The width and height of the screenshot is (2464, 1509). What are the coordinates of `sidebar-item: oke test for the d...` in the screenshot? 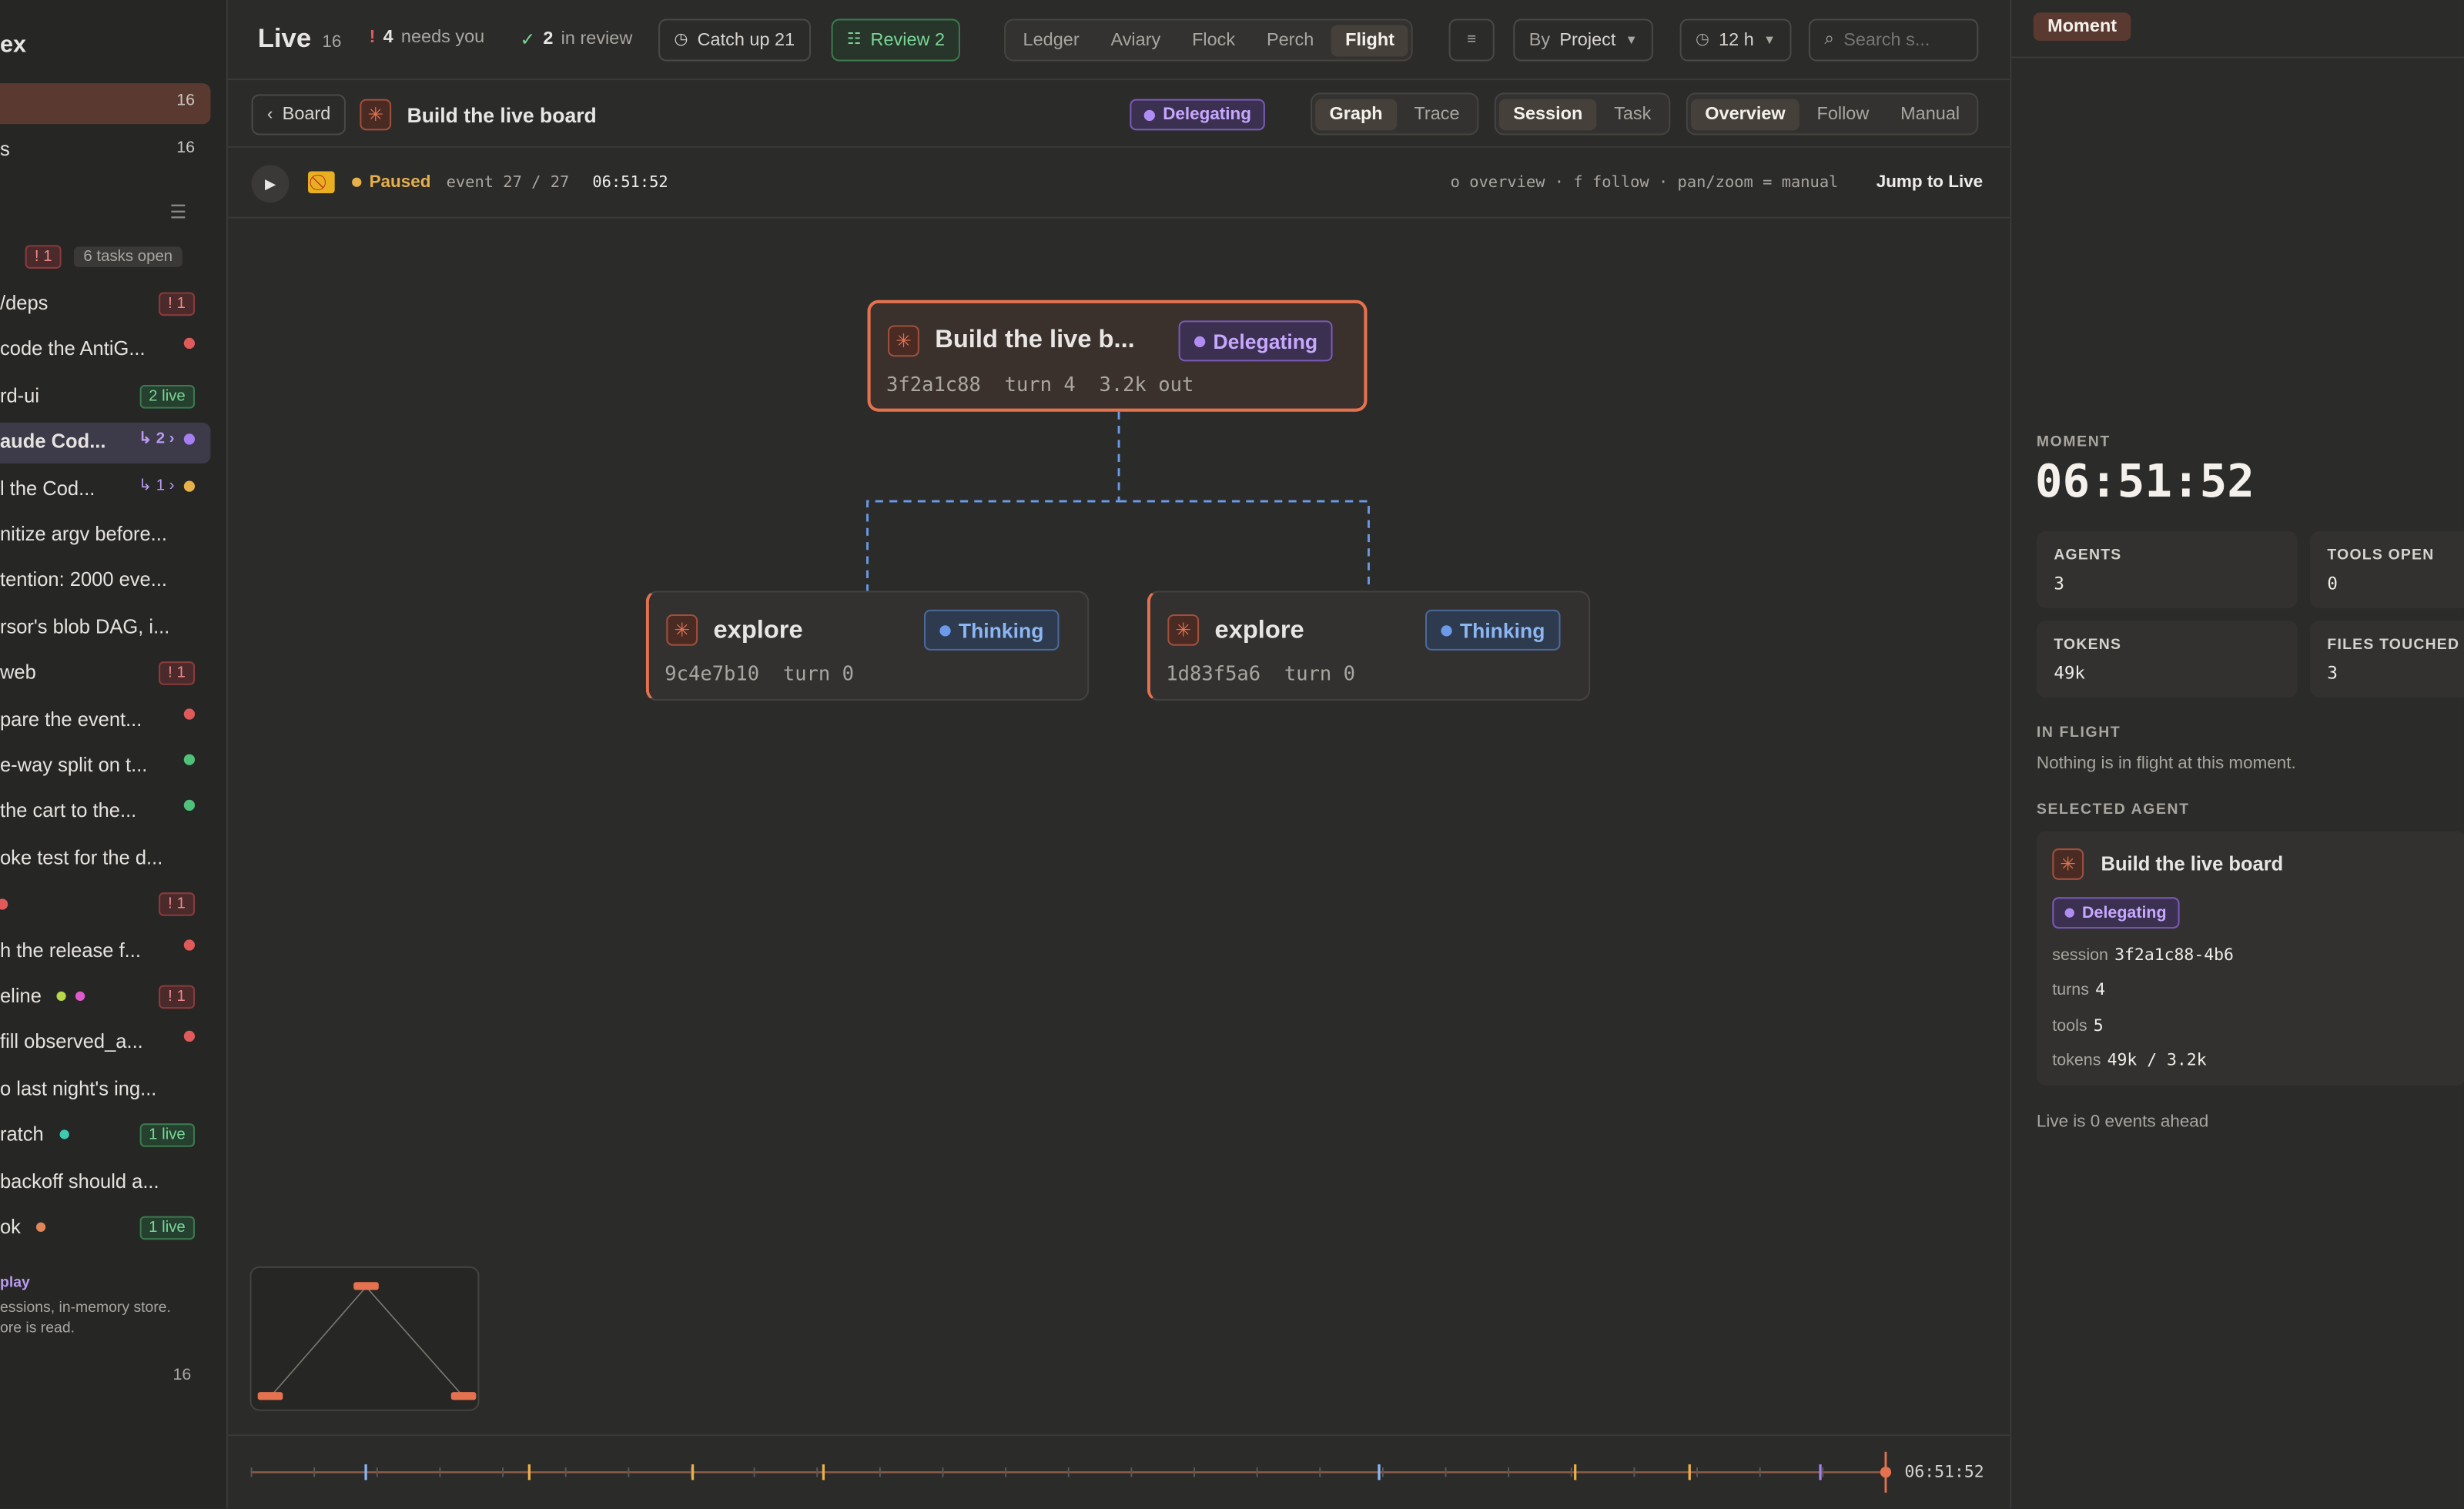 It's located at (105, 858).